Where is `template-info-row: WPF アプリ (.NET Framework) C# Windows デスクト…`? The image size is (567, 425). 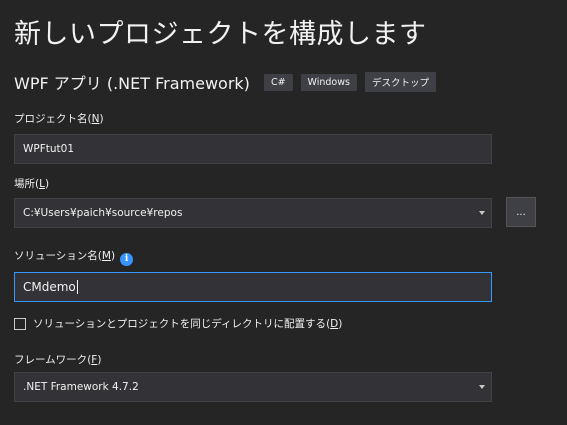
template-info-row: WPF アプリ (.NET Framework) C# Windows デスクト… is located at coordinates (229, 82).